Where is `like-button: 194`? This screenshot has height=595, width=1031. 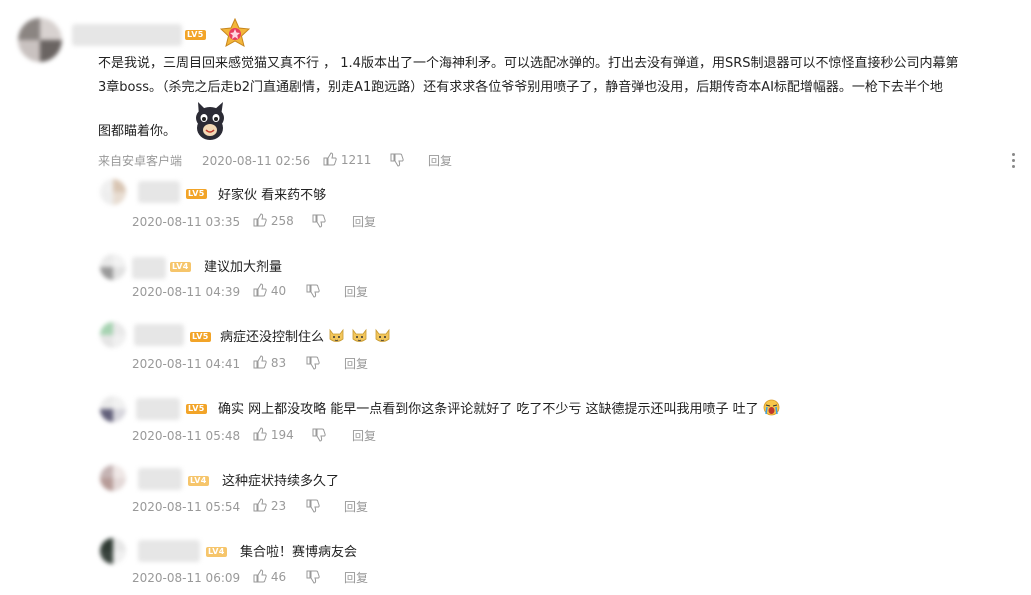 like-button: 194 is located at coordinates (273, 435).